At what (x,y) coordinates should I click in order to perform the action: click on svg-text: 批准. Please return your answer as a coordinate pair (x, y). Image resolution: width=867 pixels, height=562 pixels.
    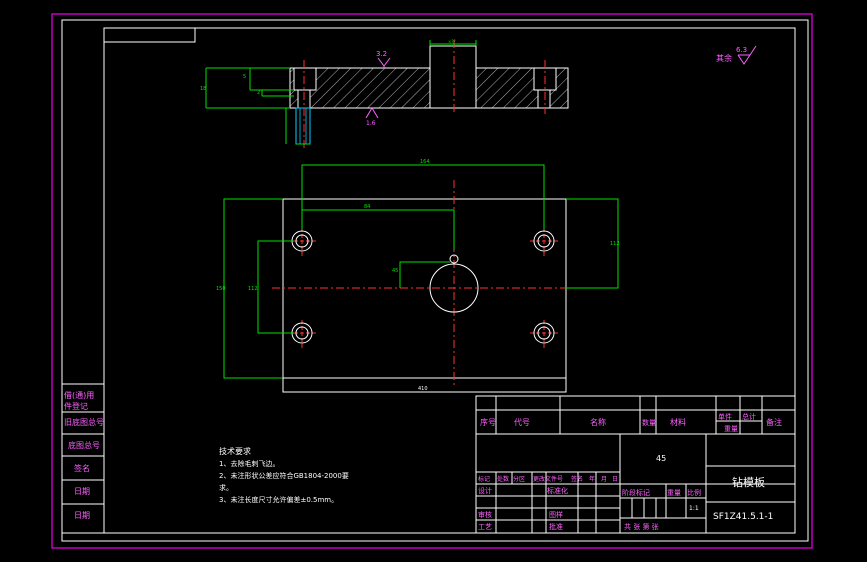
    Looking at the image, I should click on (556, 526).